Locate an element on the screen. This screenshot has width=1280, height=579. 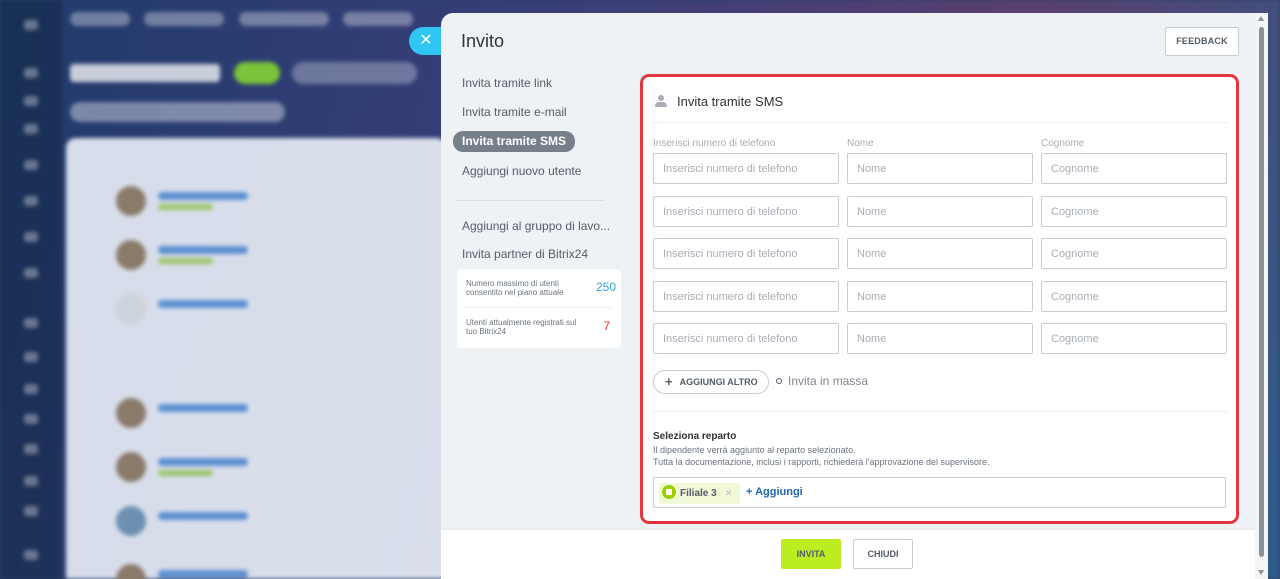
menu-divider is located at coordinates (530, 200).